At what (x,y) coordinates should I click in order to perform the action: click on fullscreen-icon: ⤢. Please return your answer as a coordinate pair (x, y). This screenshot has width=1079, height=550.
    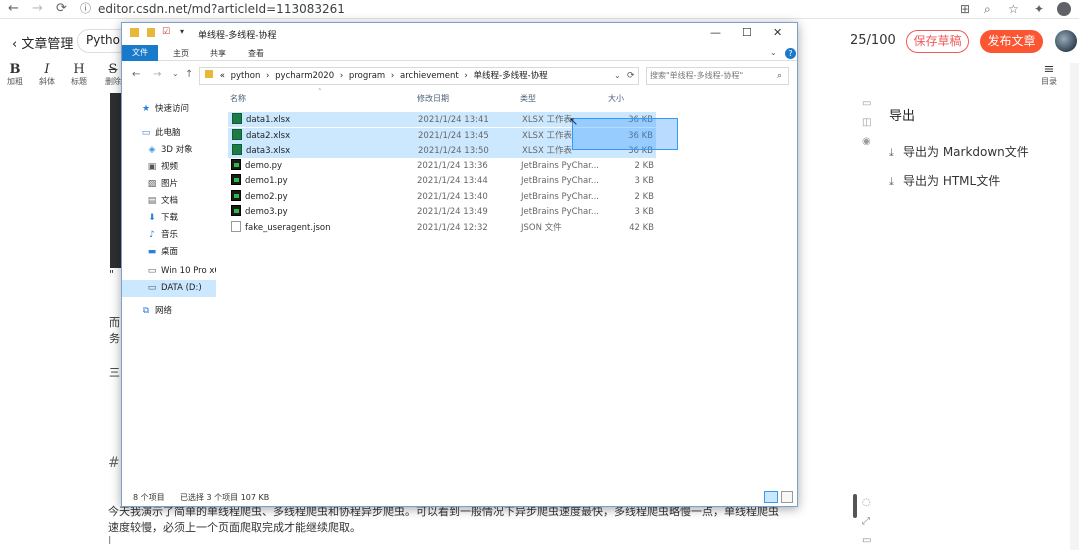
    Looking at the image, I should click on (866, 521).